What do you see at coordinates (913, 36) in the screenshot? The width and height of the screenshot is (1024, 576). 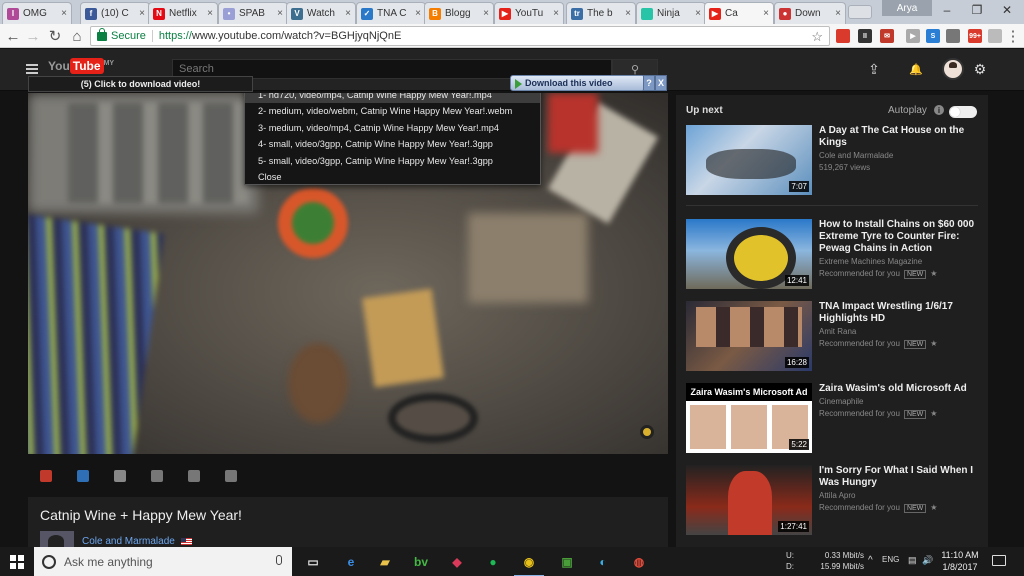 I see `ext-play-icon: ▶` at bounding box center [913, 36].